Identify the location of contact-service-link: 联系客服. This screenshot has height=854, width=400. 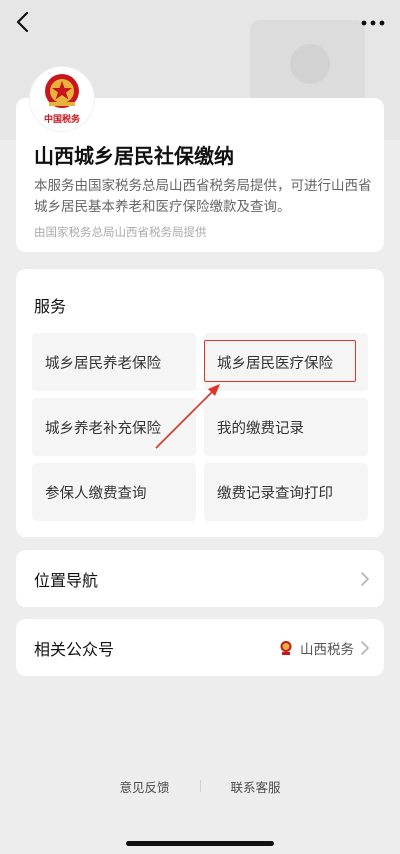
(256, 786).